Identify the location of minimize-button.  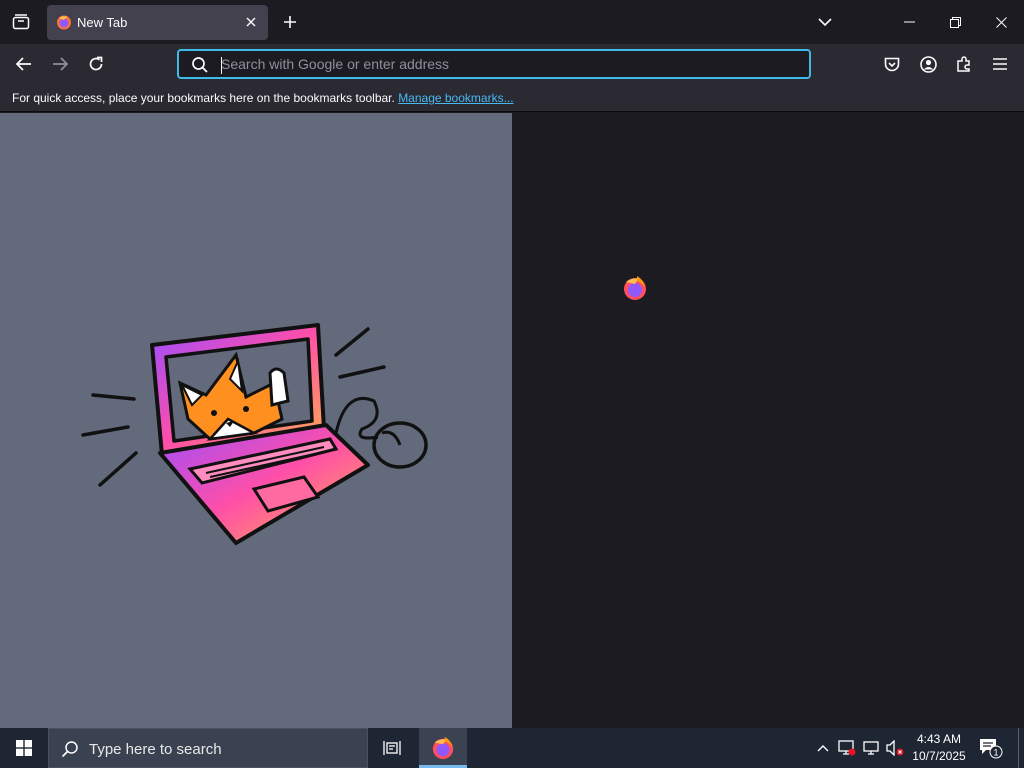
(909, 22).